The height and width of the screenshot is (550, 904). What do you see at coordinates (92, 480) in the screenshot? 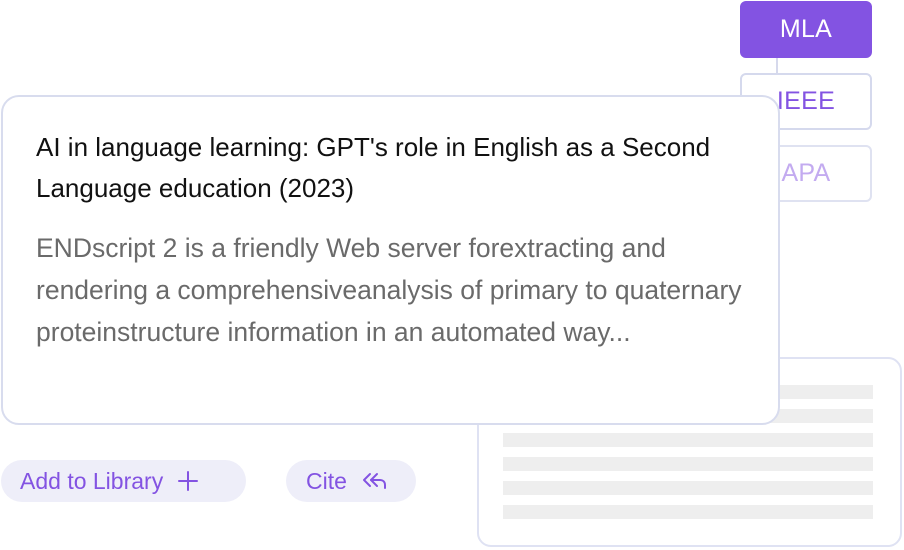
I see `add-to-library-label: Add to Library` at bounding box center [92, 480].